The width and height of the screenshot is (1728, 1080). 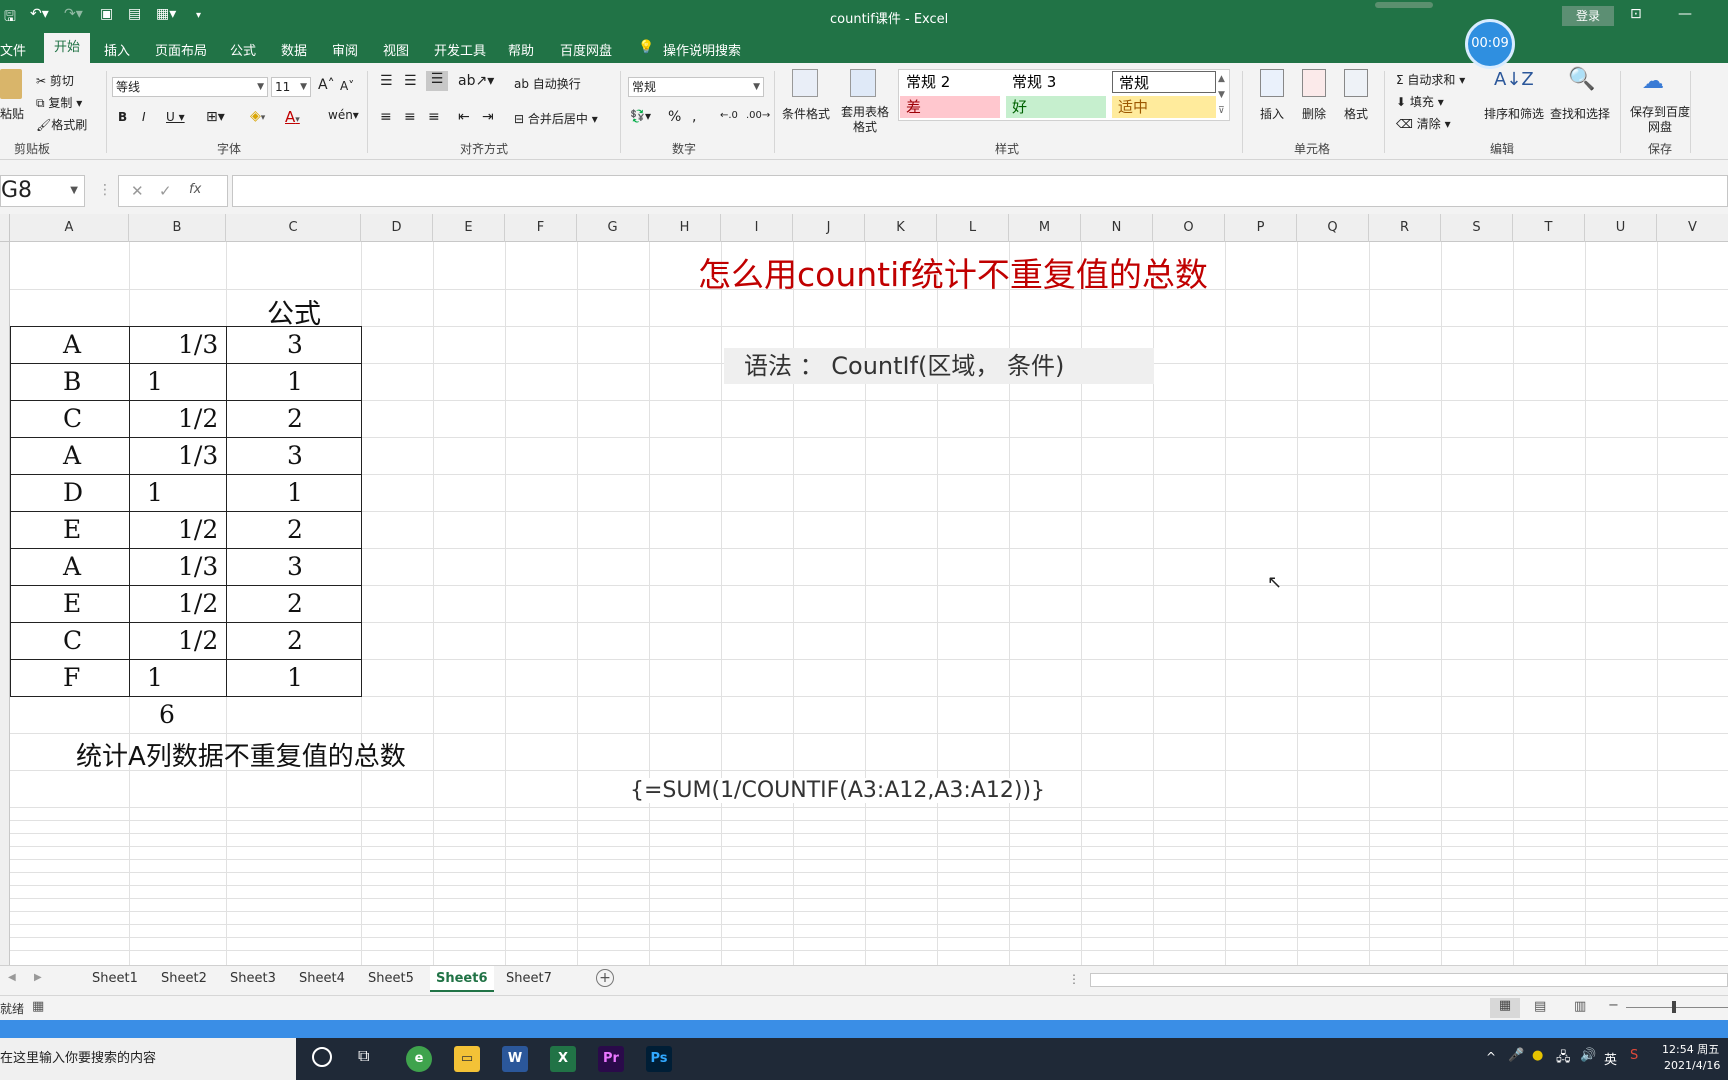 I want to click on ime-sogou-icon: S, so click(x=1634, y=1055).